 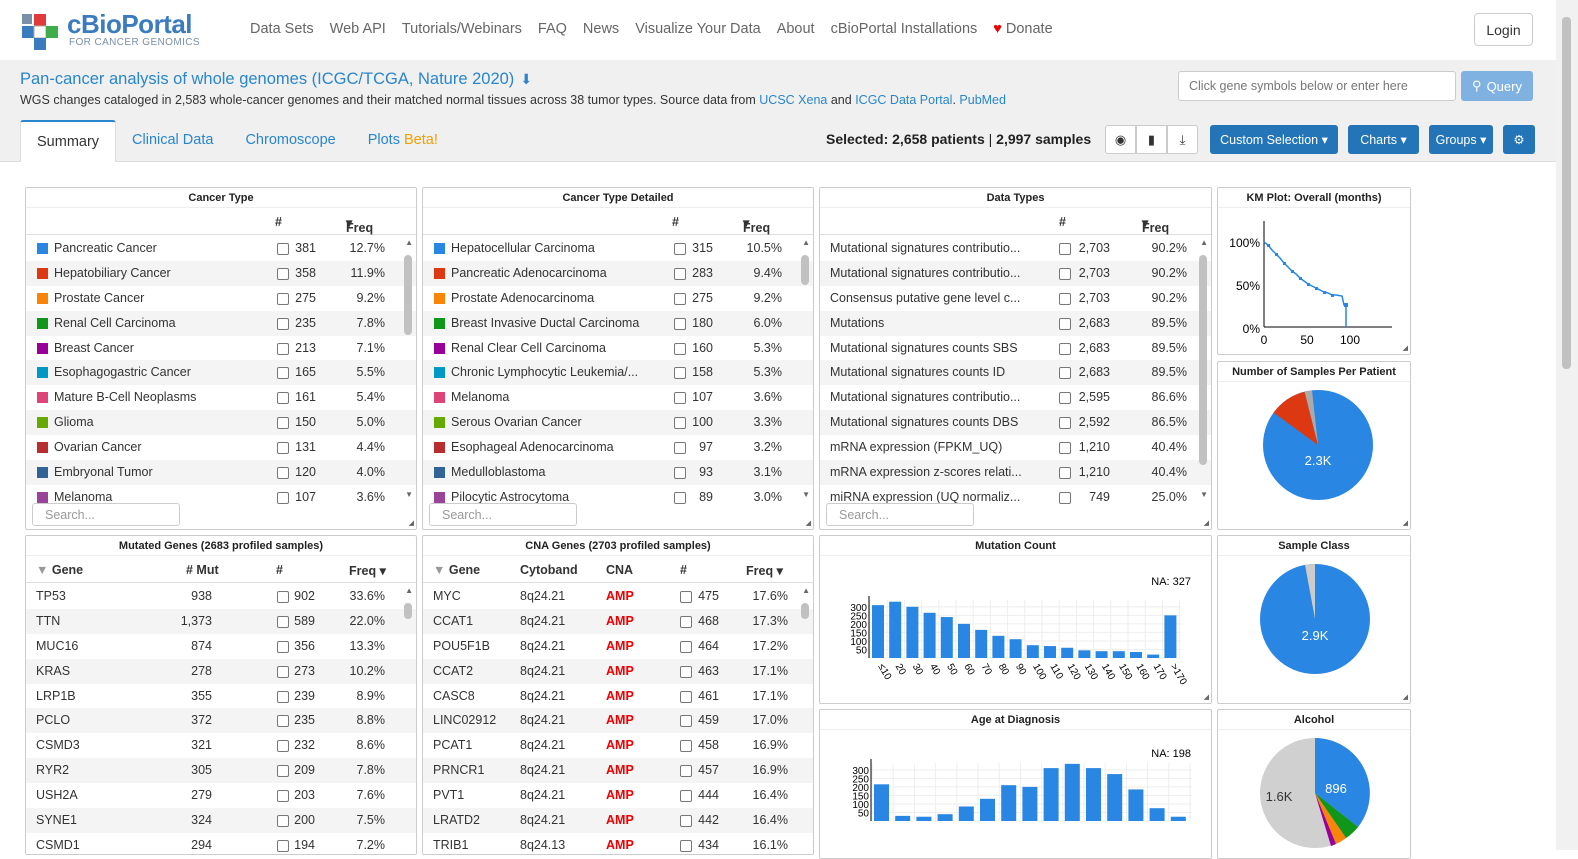 What do you see at coordinates (796, 29) in the screenshot?
I see `nav-about: About` at bounding box center [796, 29].